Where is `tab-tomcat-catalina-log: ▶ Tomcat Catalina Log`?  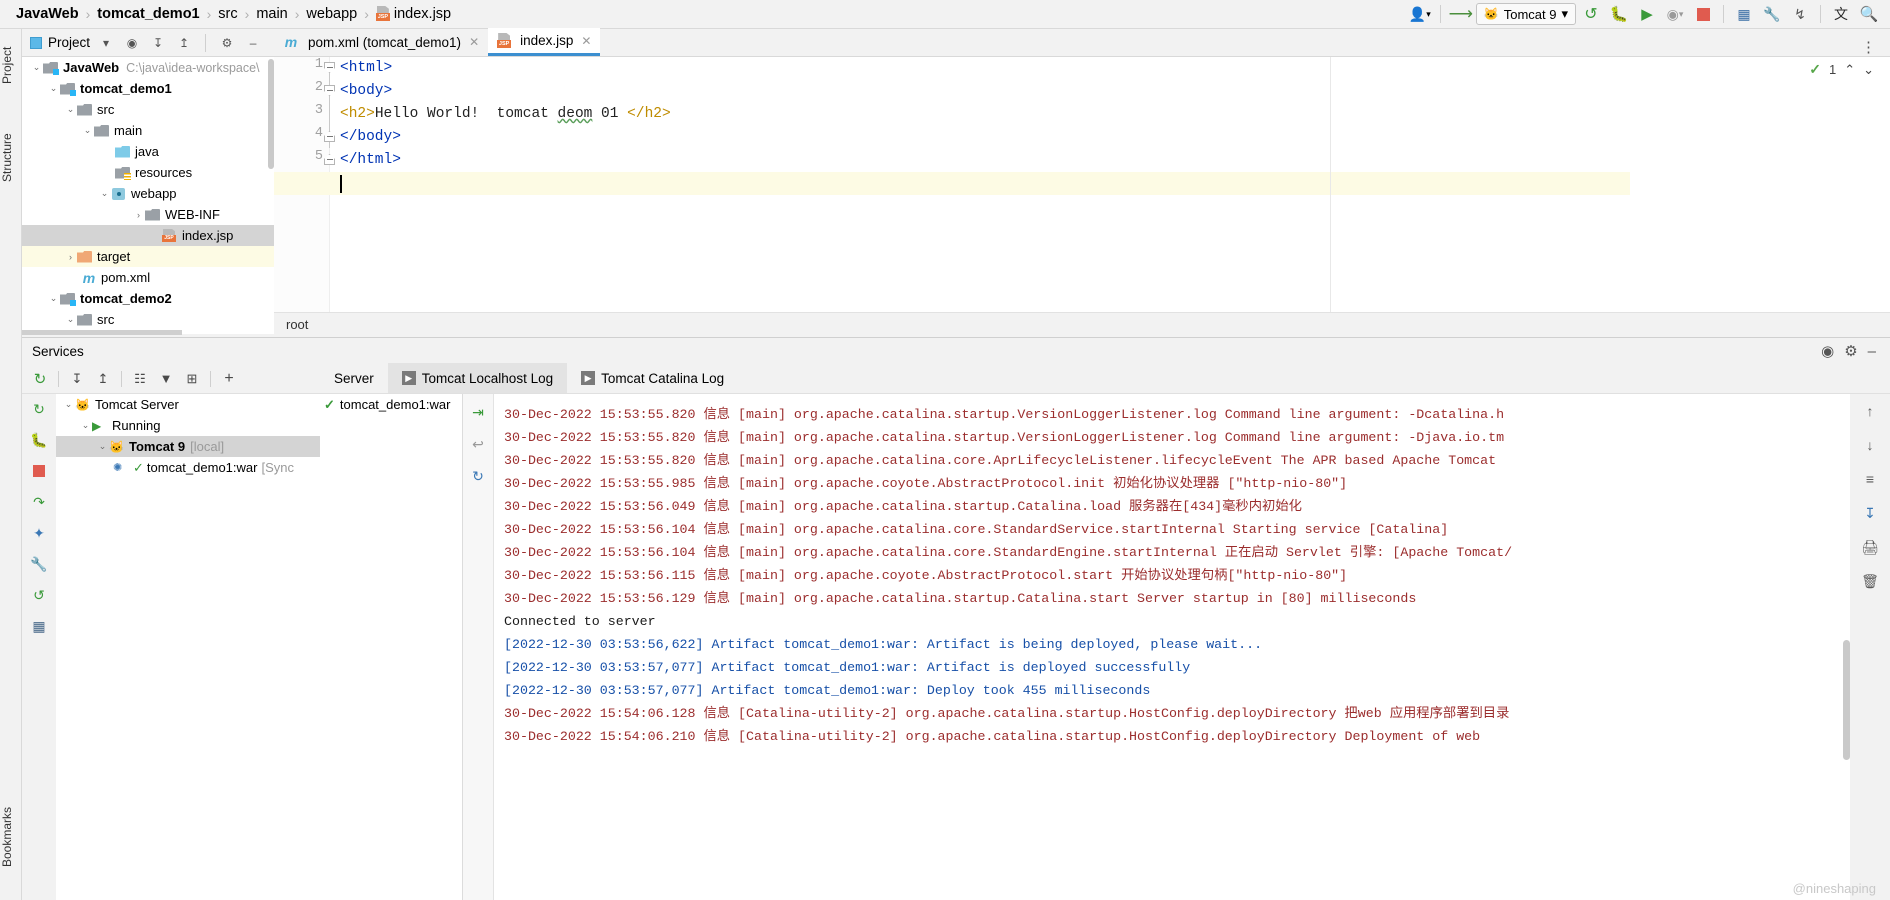 tab-tomcat-catalina-log: ▶ Tomcat Catalina Log is located at coordinates (652, 378).